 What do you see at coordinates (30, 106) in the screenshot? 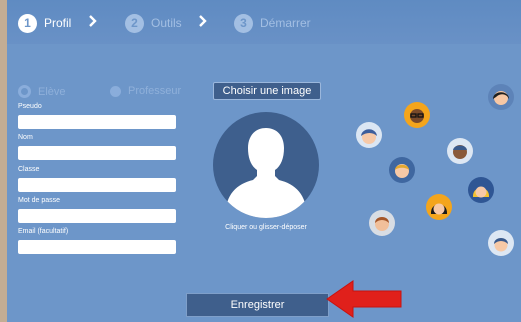
I see `pseudo-label: Pseudo` at bounding box center [30, 106].